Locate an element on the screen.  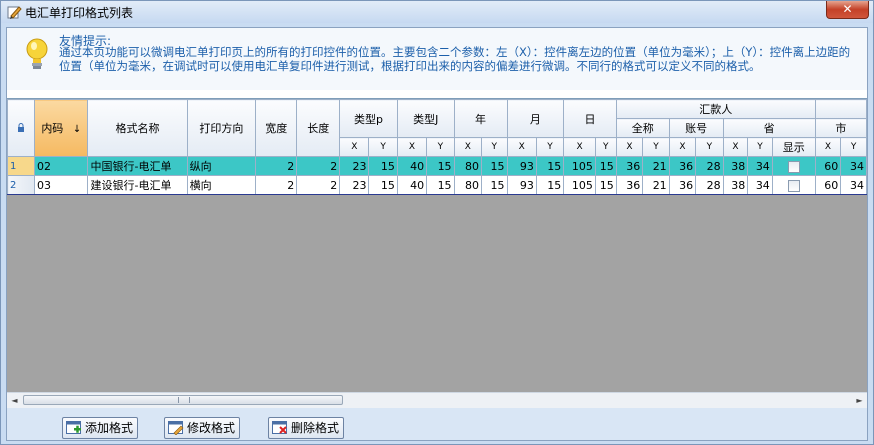
col-header-account: 账号 is located at coordinates (696, 128).